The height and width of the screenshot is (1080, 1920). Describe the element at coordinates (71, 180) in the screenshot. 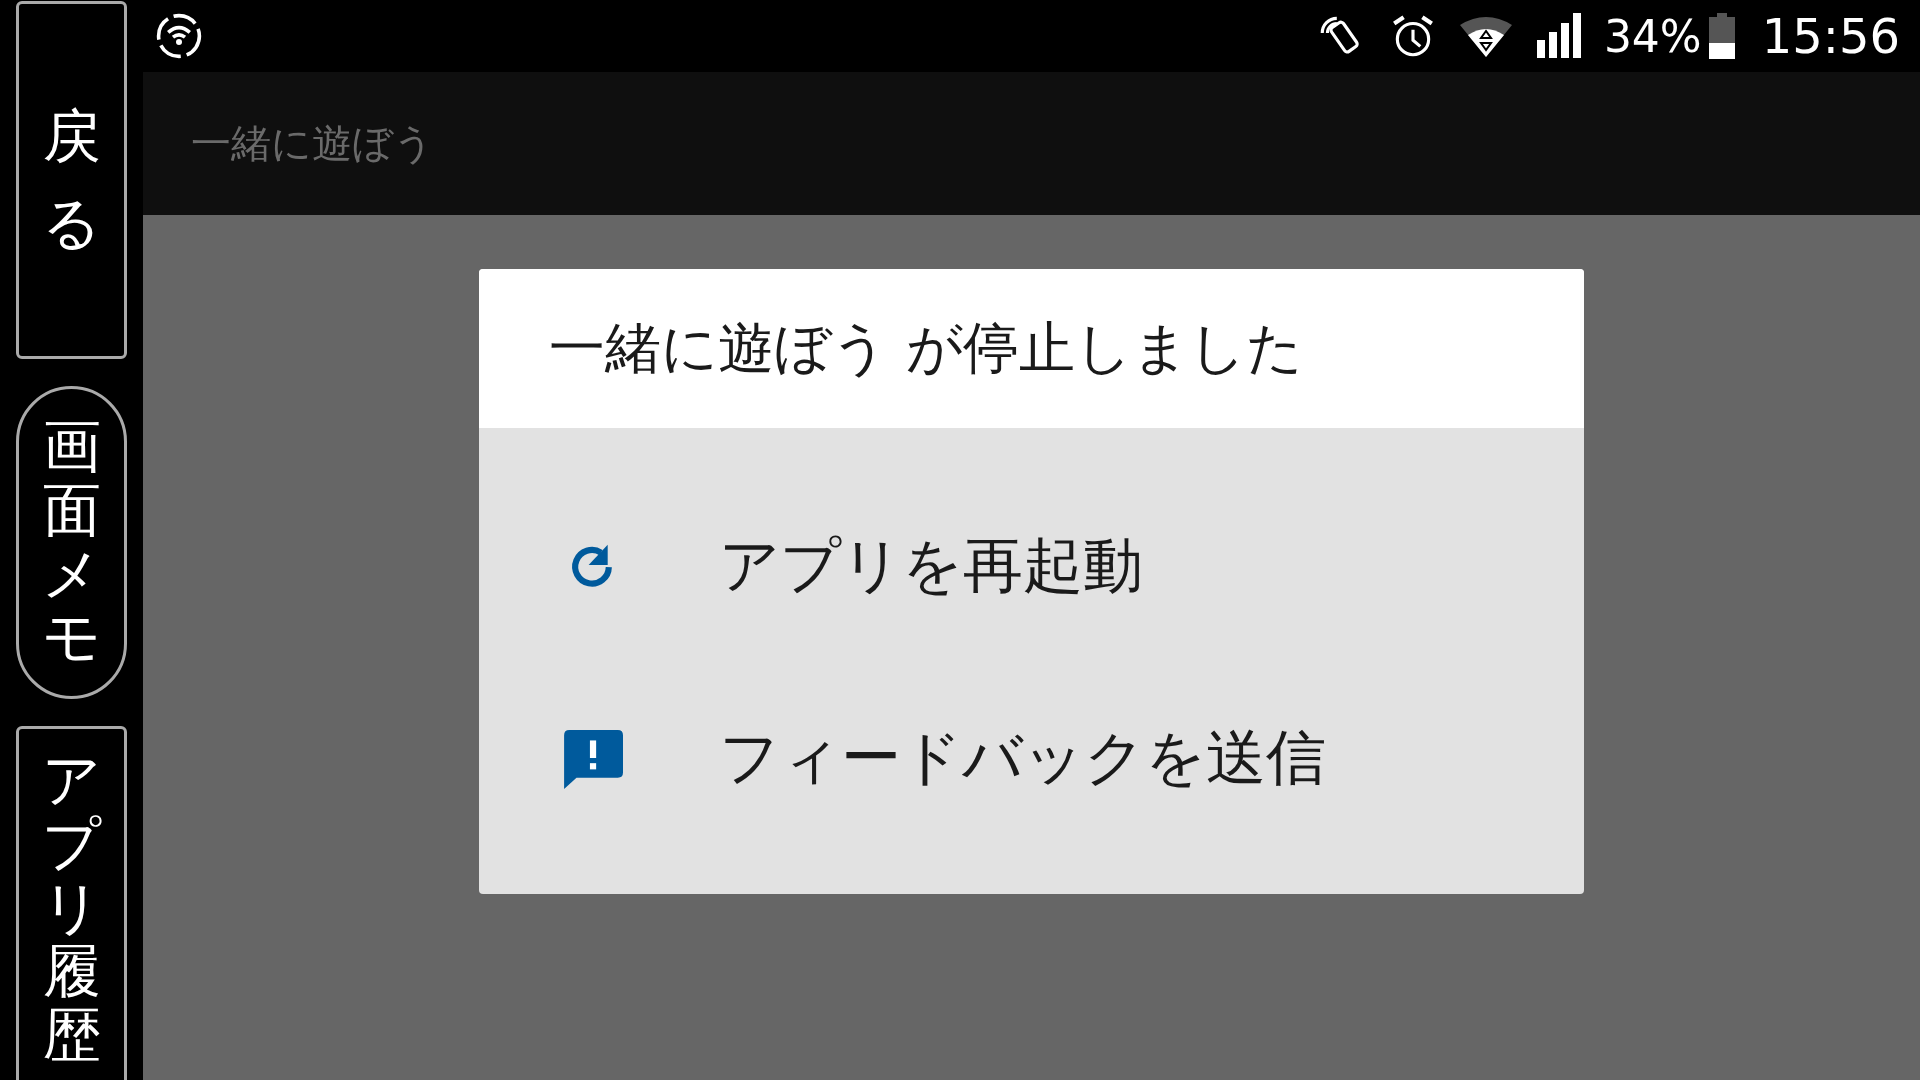

I see `nav-button: 戻る` at that location.